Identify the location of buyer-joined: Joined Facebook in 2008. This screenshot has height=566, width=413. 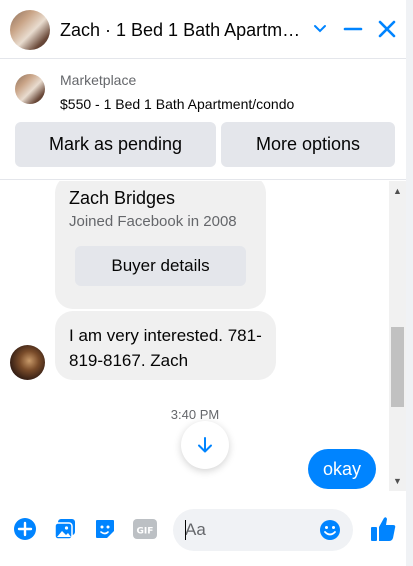
(153, 221).